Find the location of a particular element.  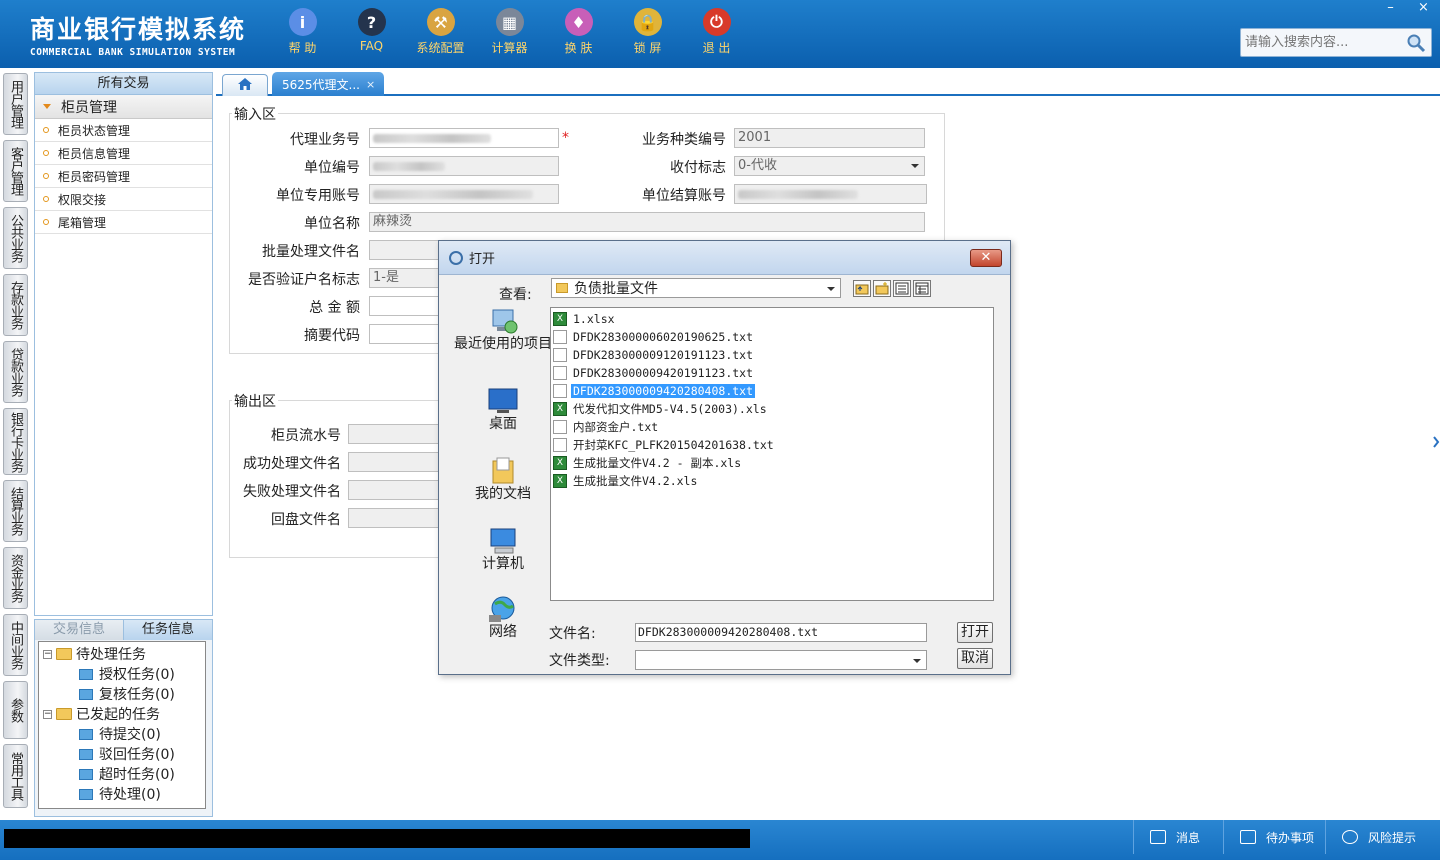

shirt-icon: ♦ is located at coordinates (578, 22).